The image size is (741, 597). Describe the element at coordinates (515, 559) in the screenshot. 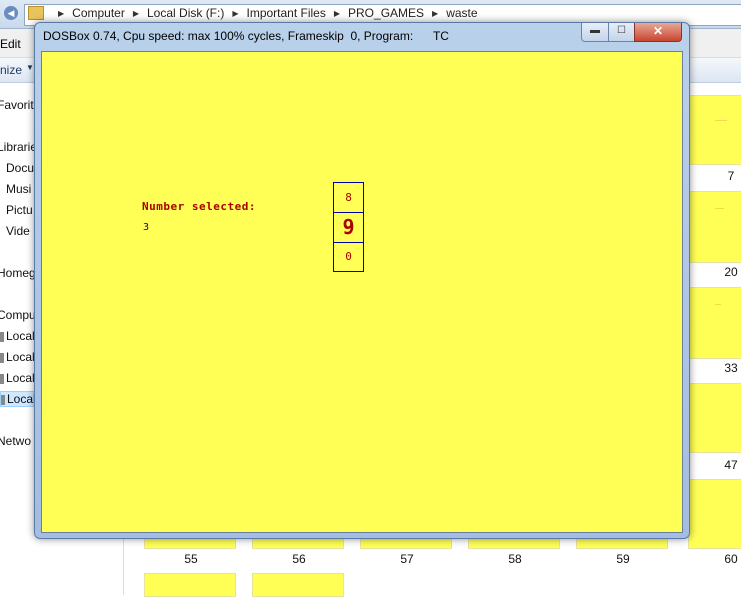

I see `file-label: 58` at that location.